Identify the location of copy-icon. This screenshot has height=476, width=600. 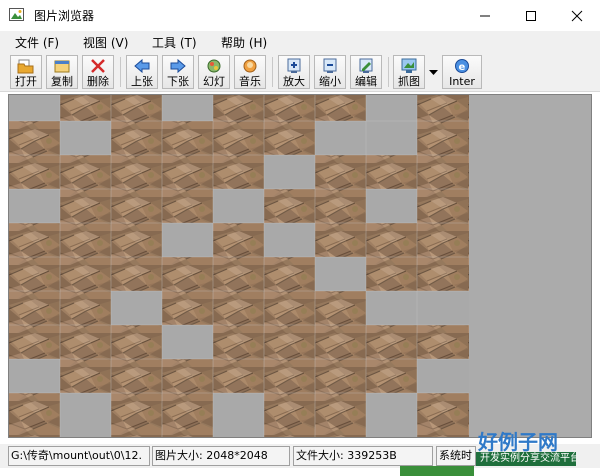
(62, 66).